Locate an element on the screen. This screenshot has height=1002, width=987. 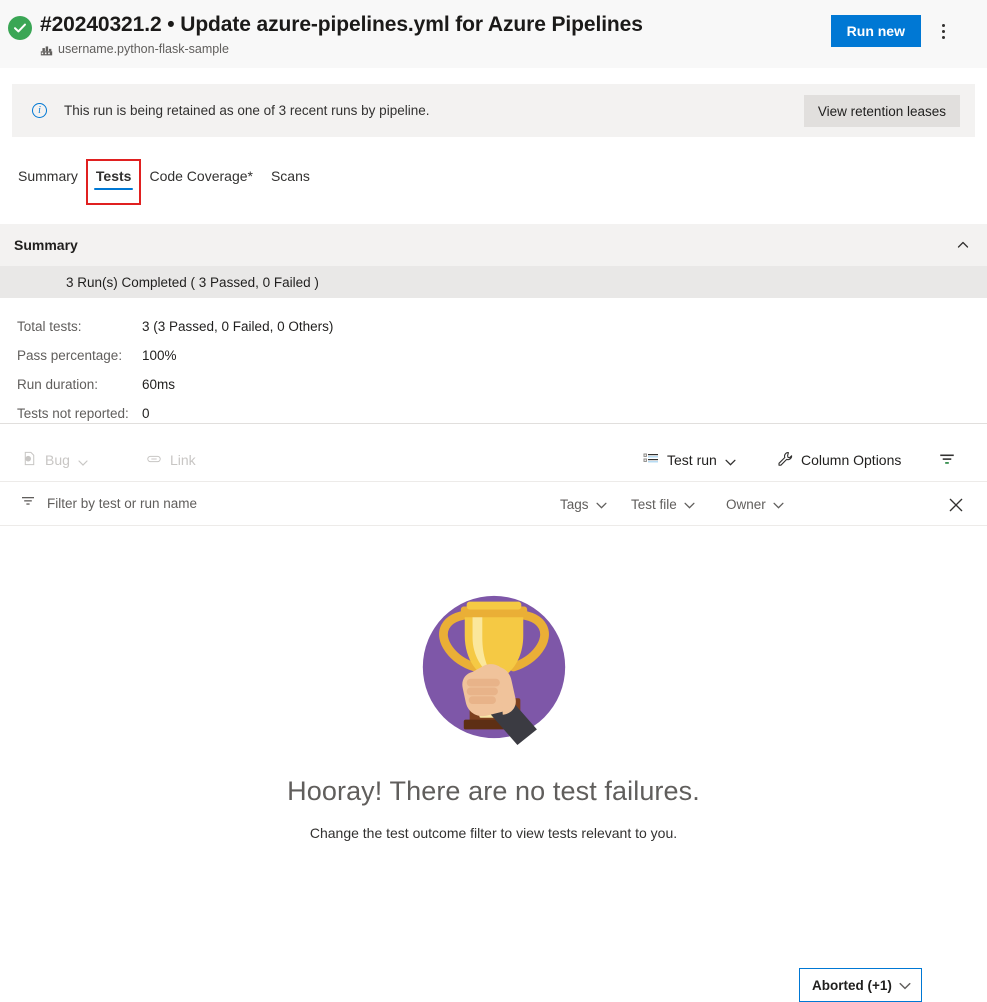
pipeline-breadcrumb: username.python-flask-sample is located at coordinates (134, 49).